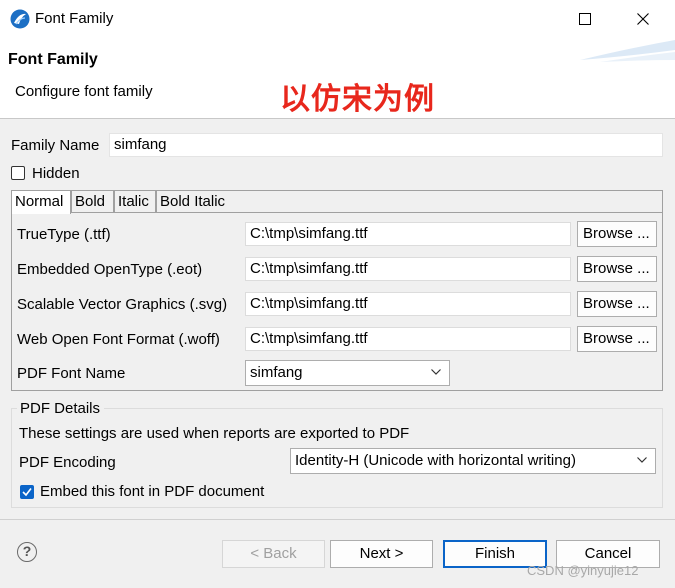 The image size is (675, 588). I want to click on maximize-button, so click(585, 19).